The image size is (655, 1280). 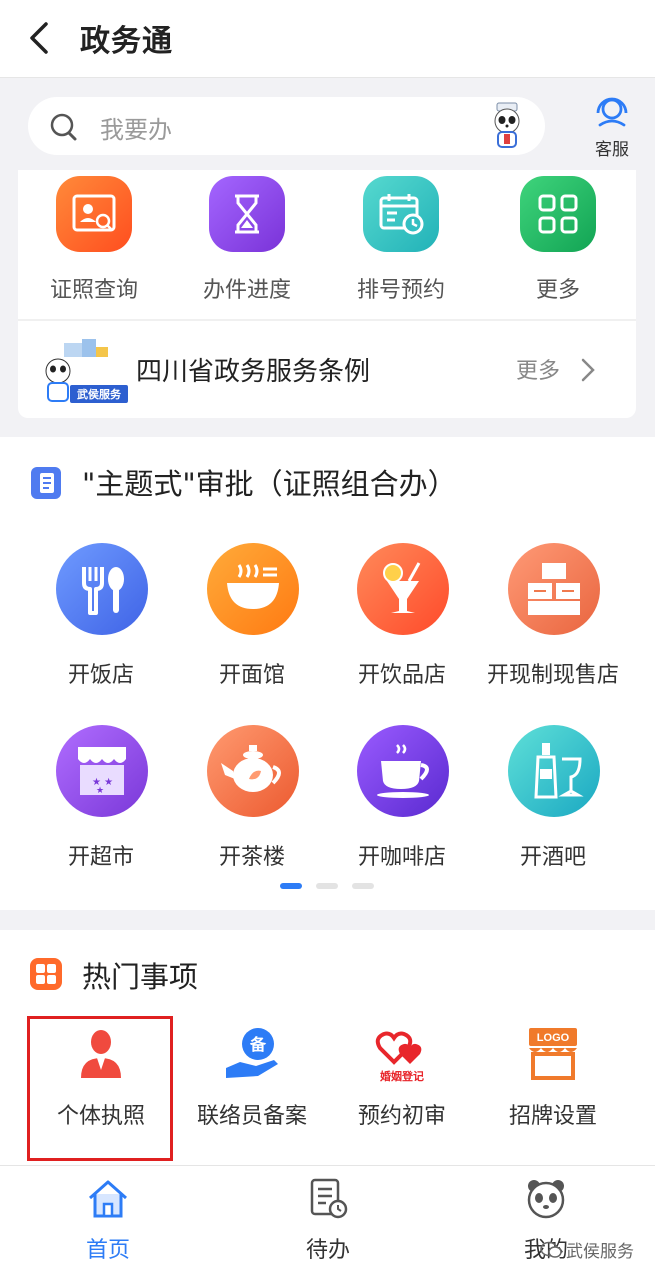 What do you see at coordinates (286, 126) in the screenshot?
I see `search-input: 我要办` at bounding box center [286, 126].